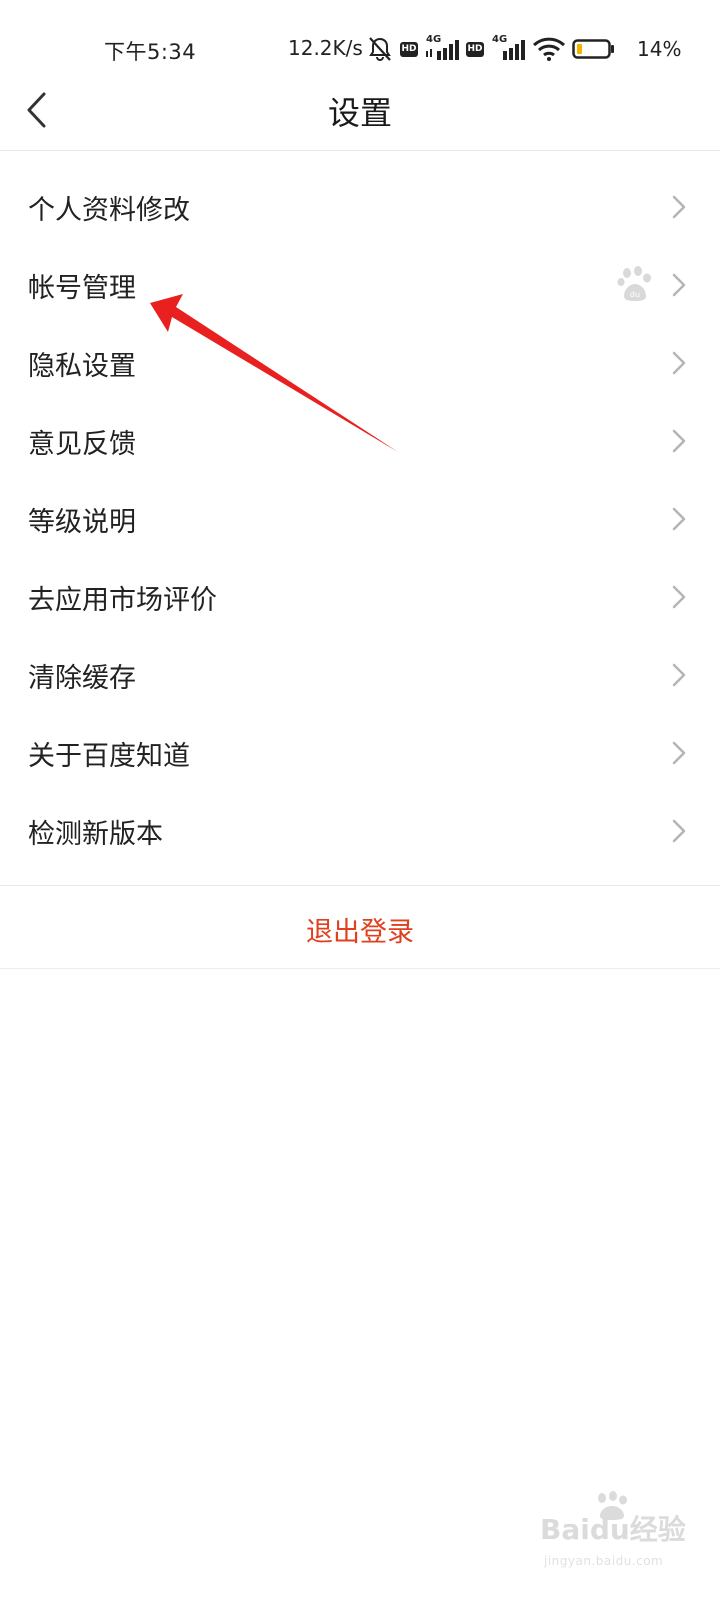 This screenshot has width=720, height=1600. I want to click on mute-bell-icon, so click(380, 49).